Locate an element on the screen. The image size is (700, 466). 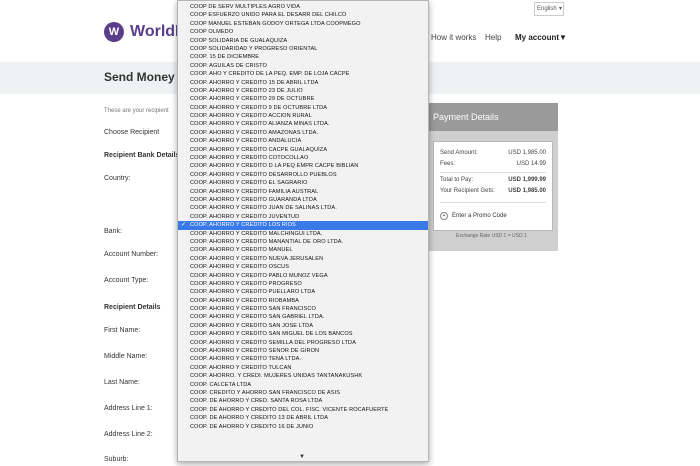
dropdown-option: COOP DE SERV MULTIPLES AGRO VIDA is located at coordinates (303, 7).